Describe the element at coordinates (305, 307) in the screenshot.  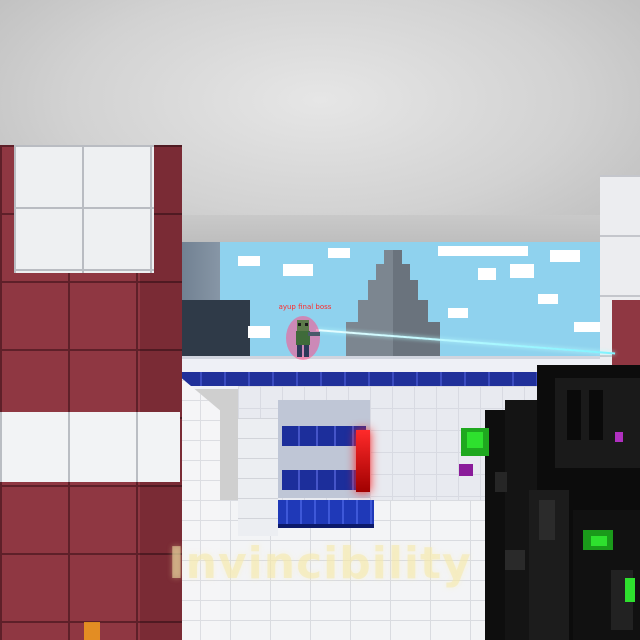
I see `enemy-nametag: ayup final boss` at that location.